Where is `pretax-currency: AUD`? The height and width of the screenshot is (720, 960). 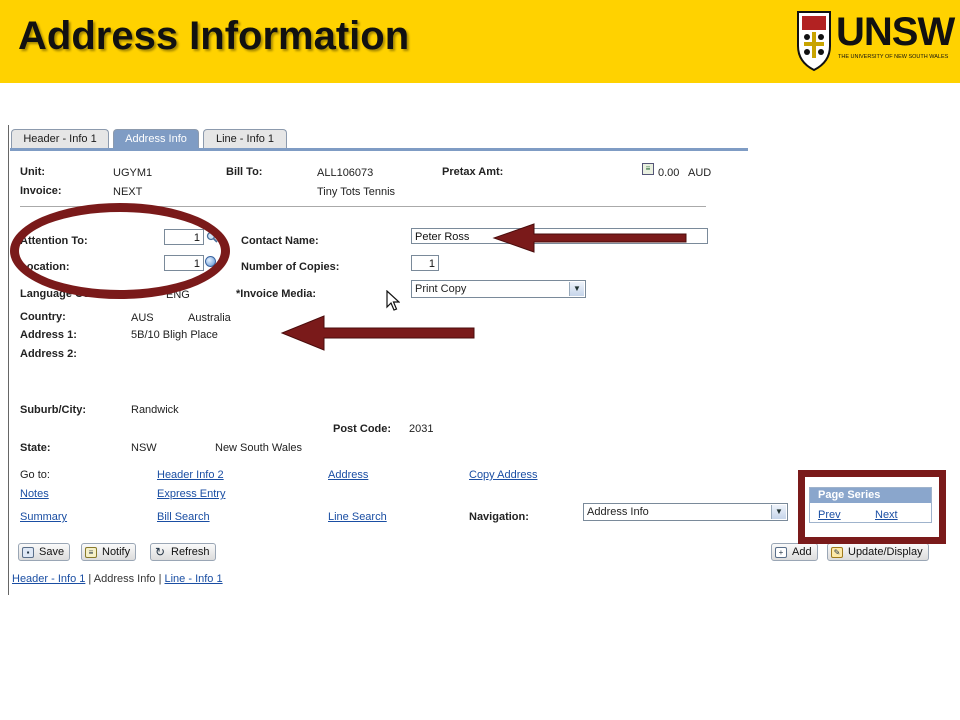 pretax-currency: AUD is located at coordinates (700, 173).